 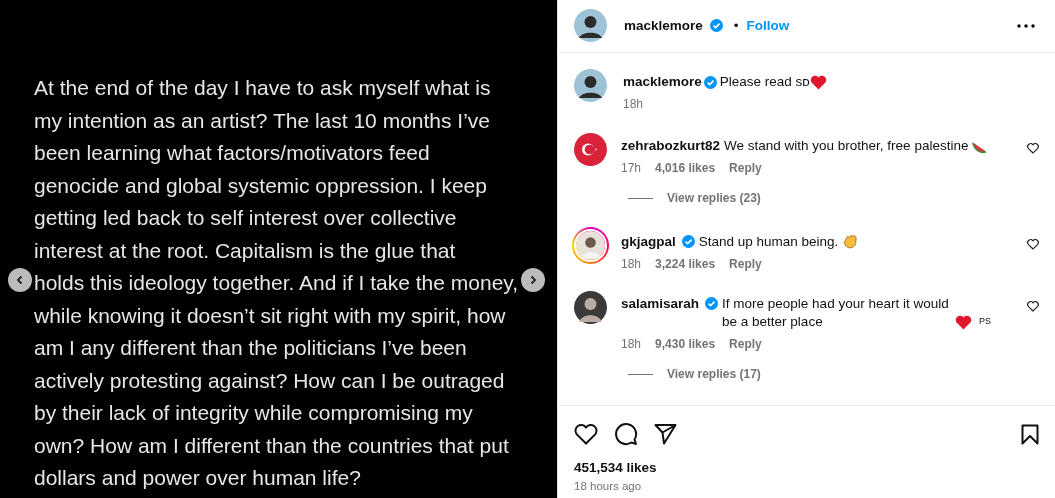 I want to click on chevron-left-icon, so click(x=20, y=280).